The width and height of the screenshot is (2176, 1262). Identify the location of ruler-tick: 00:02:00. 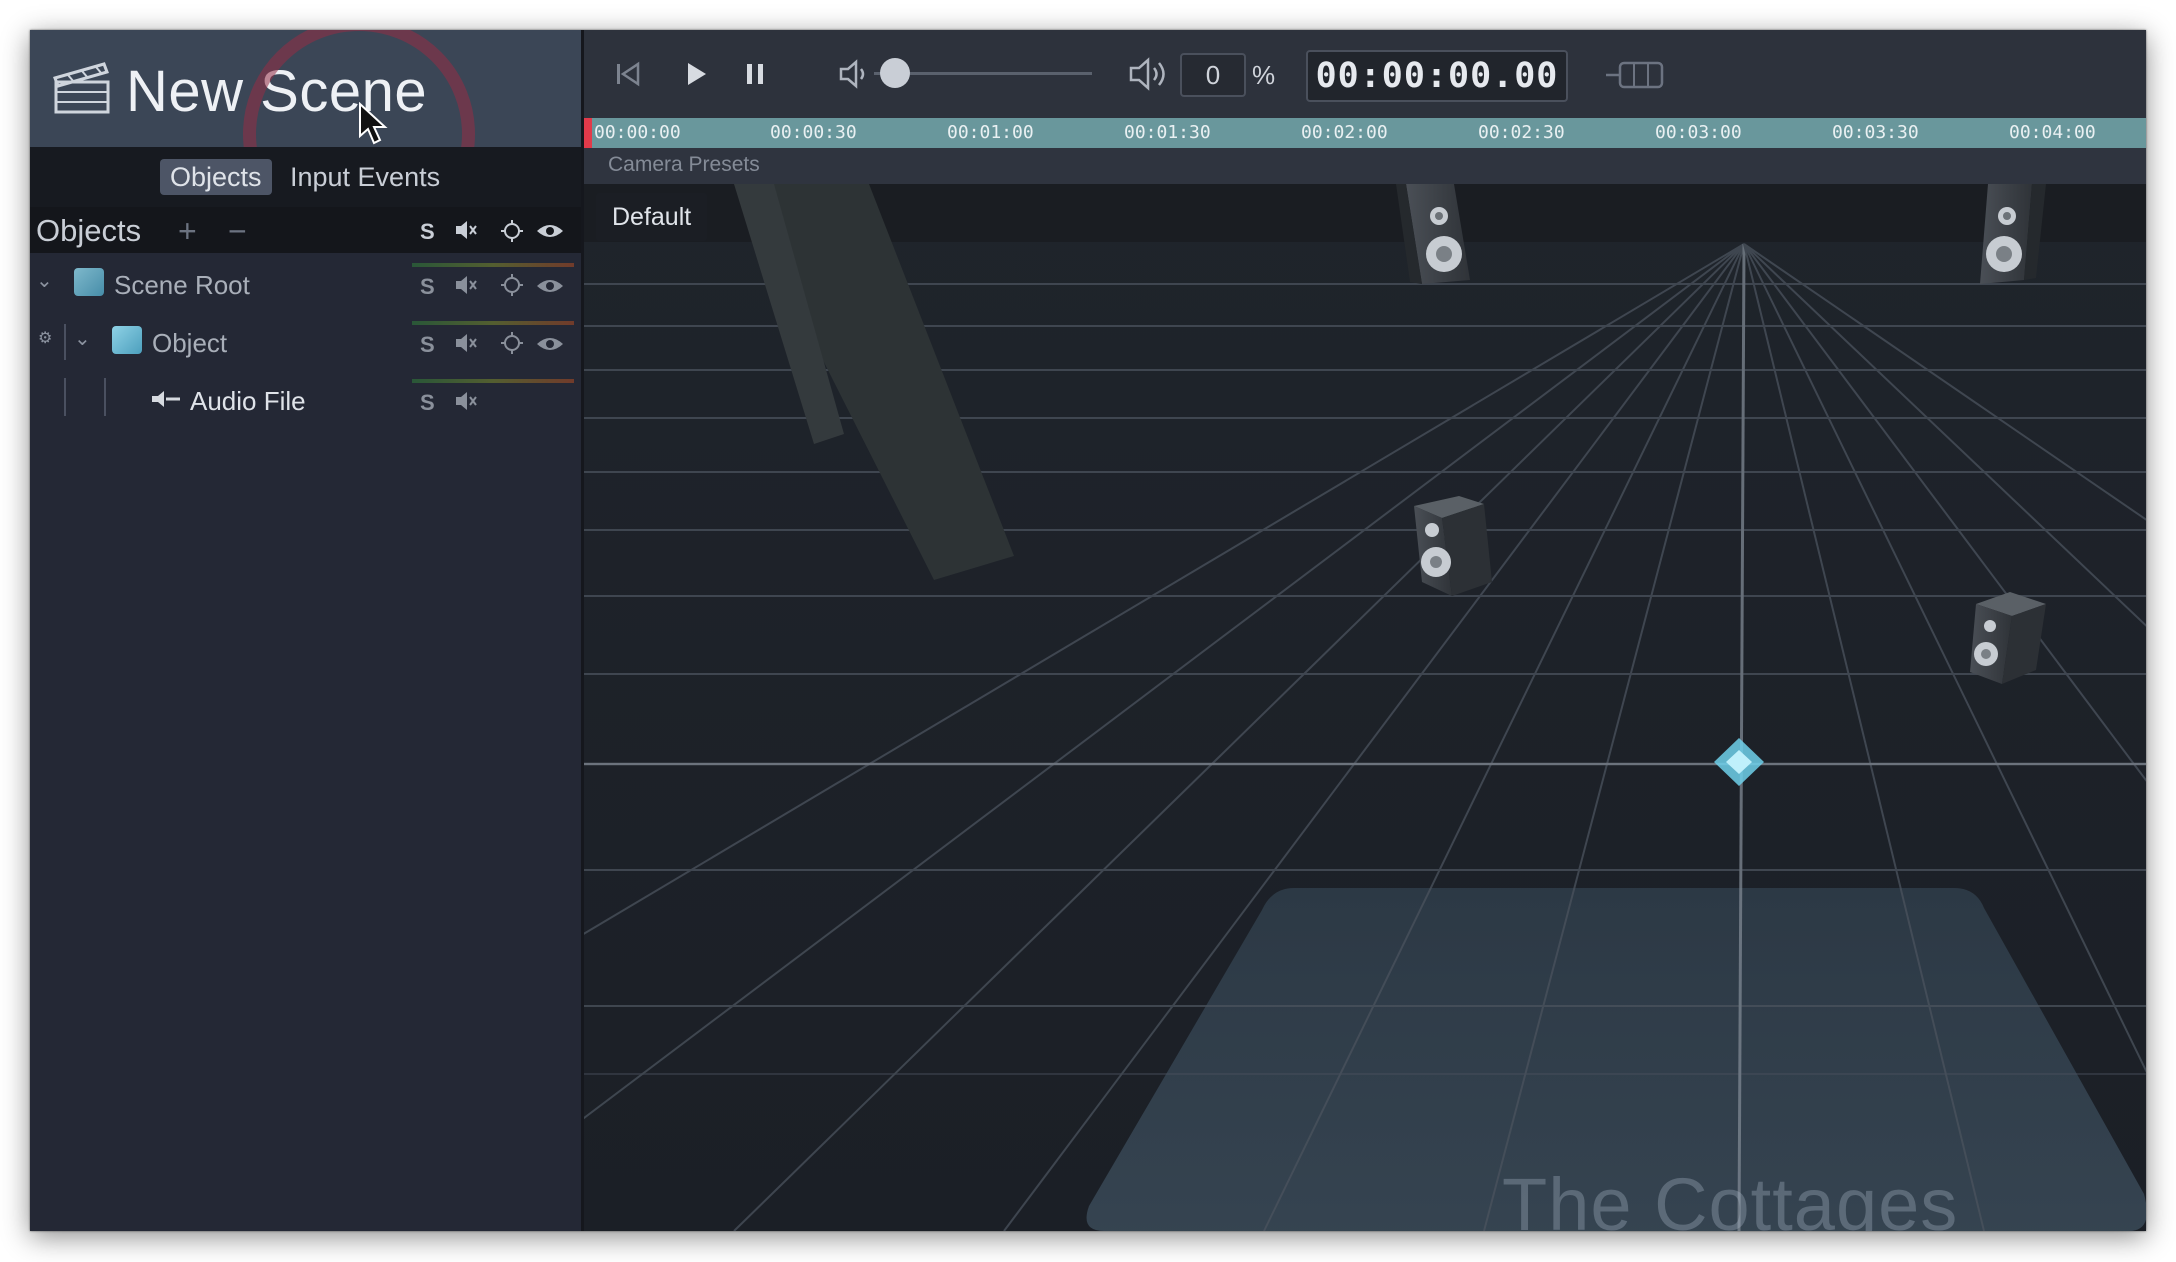
(1344, 132).